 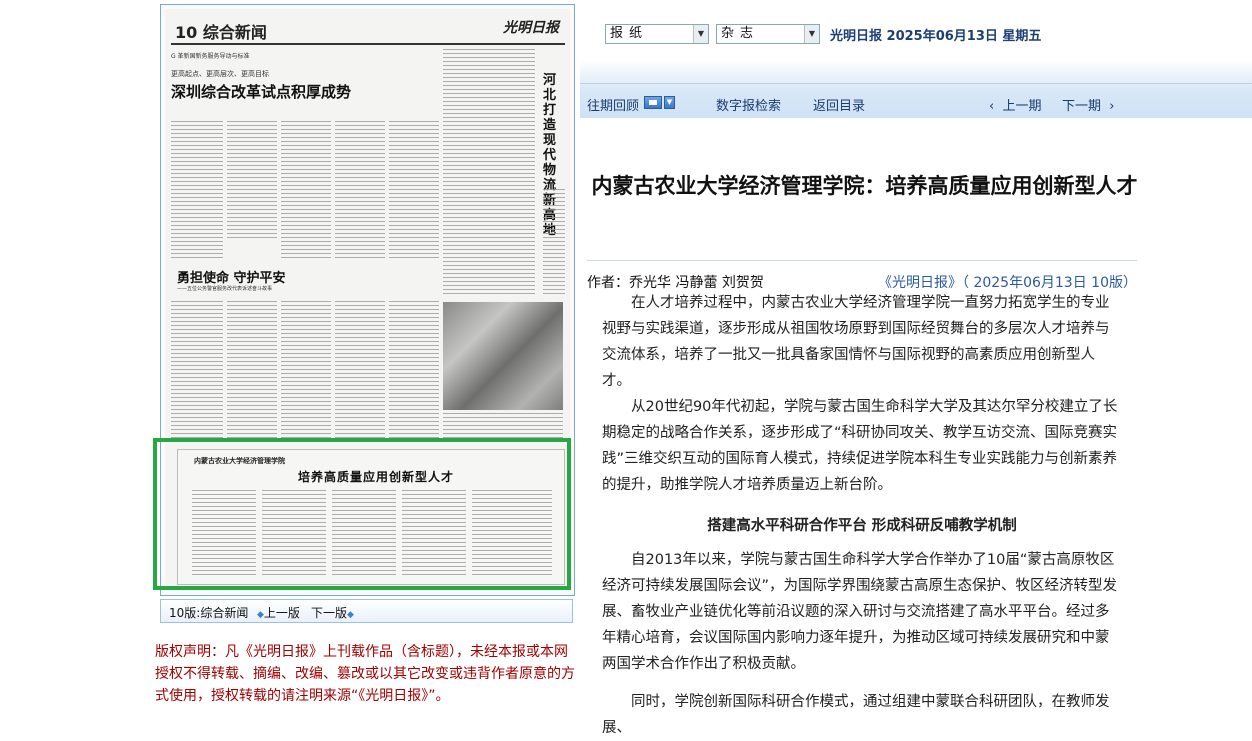 I want to click on prev-issue-link: ‹ 上一期, so click(x=1015, y=104).